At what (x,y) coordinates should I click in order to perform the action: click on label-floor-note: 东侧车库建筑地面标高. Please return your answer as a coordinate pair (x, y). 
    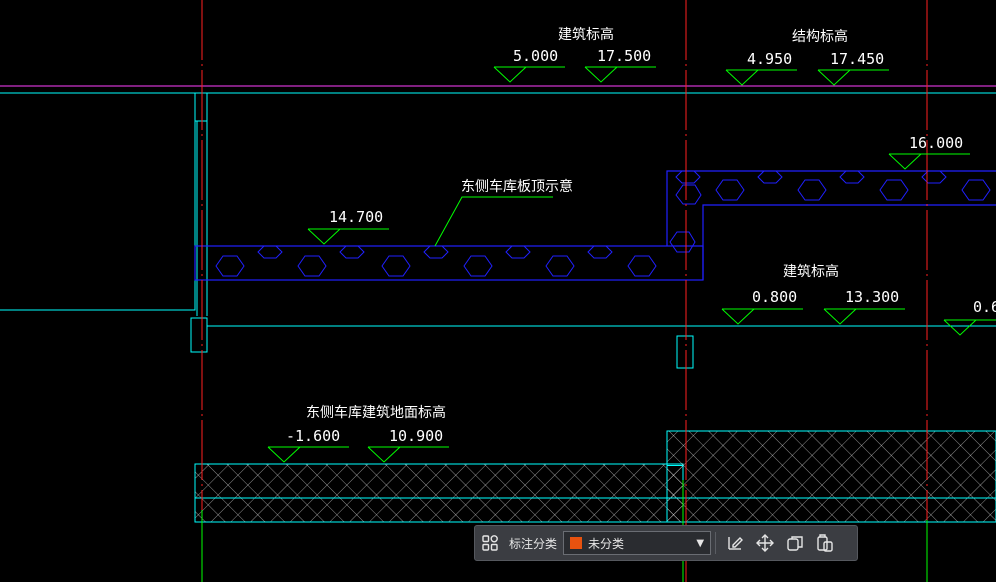
    Looking at the image, I should click on (376, 412).